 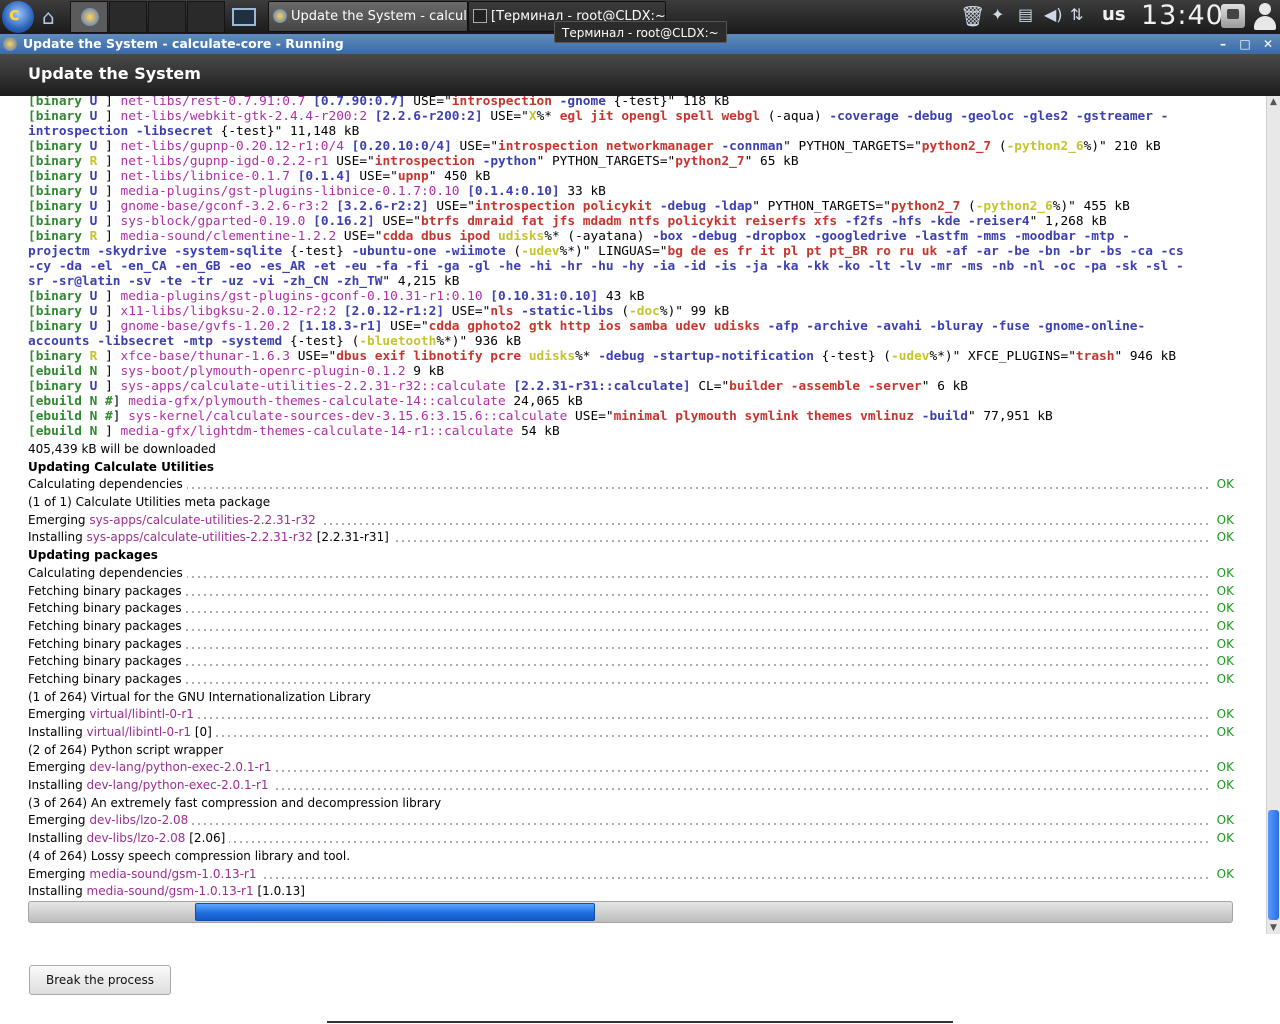 What do you see at coordinates (107, 661) in the screenshot?
I see `log-line-text: Fetching binary packages` at bounding box center [107, 661].